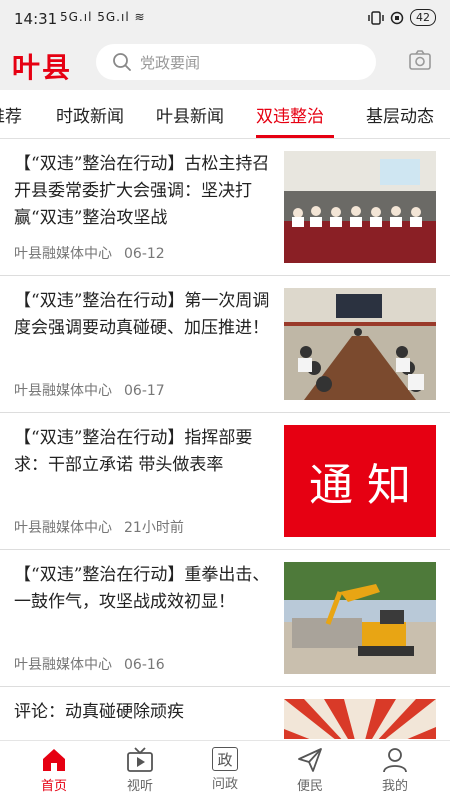  I want to click on nav-label: 我的, so click(394, 786).